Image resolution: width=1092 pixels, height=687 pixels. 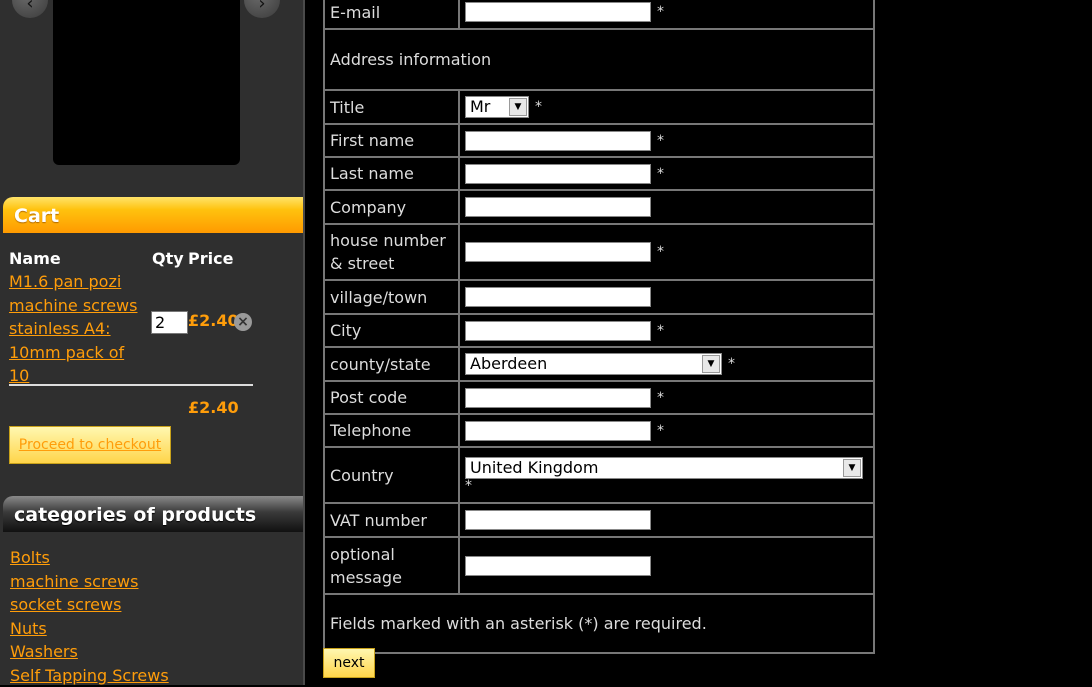 I want to click on cart-qty-input, so click(x=169, y=322).